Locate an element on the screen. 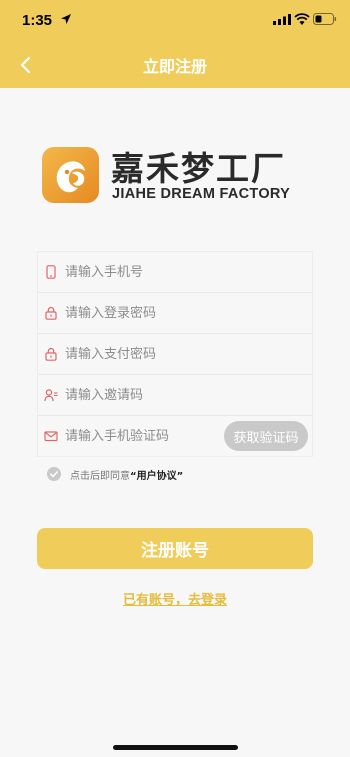  wifi-icon is located at coordinates (302, 19).